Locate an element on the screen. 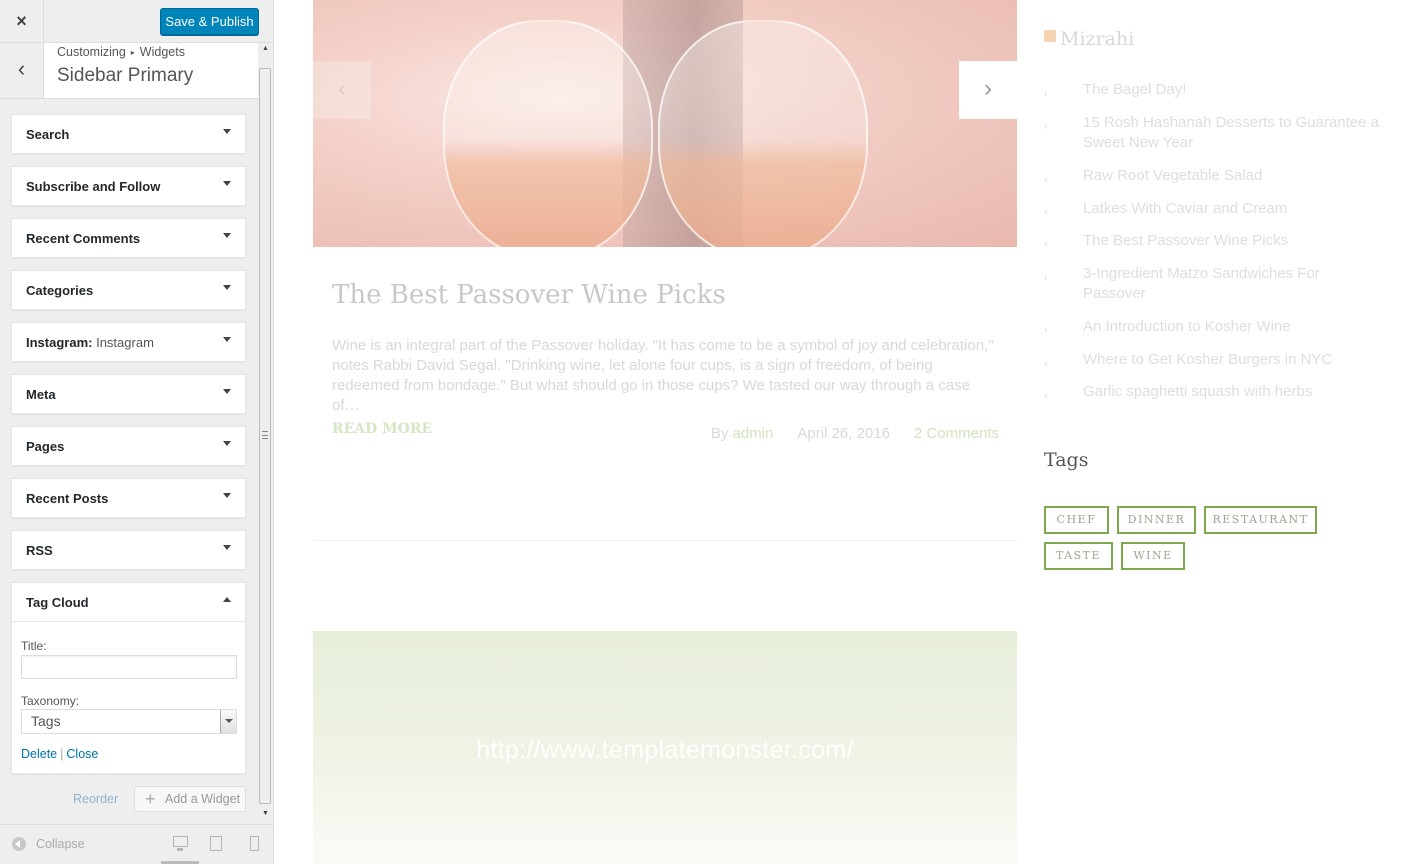  title-input is located at coordinates (129, 667).